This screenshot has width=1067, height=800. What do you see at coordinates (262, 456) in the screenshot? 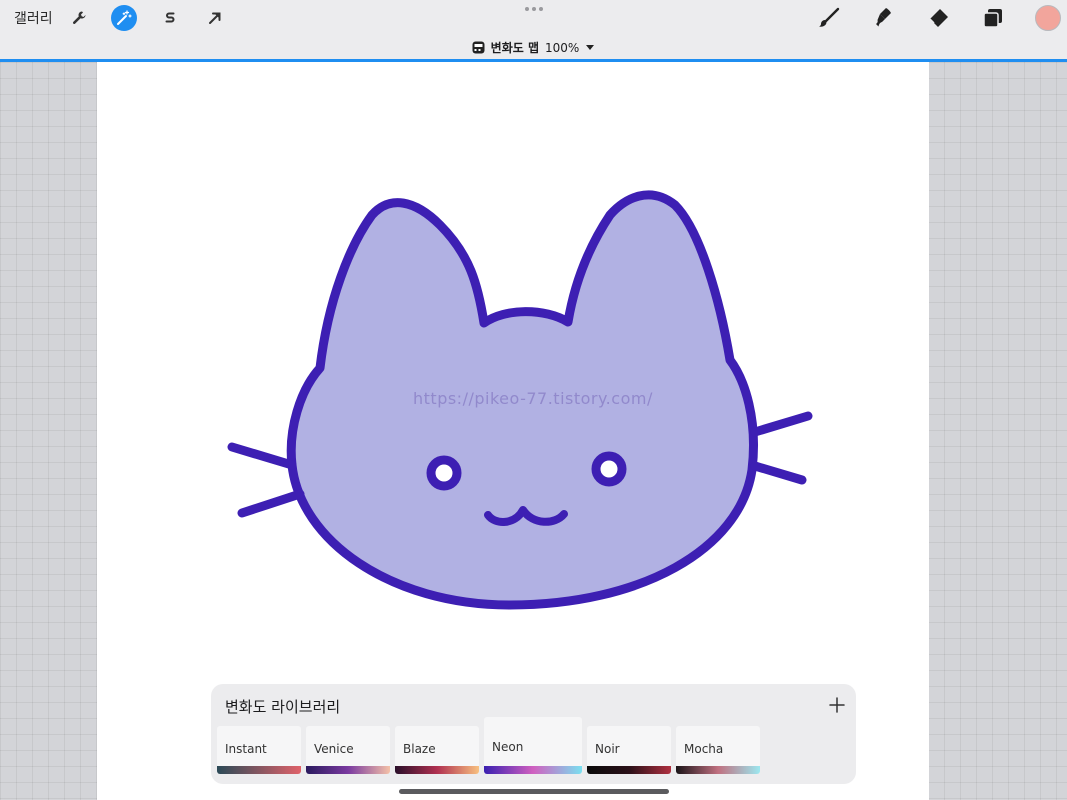
I see `left-whisker-top` at bounding box center [262, 456].